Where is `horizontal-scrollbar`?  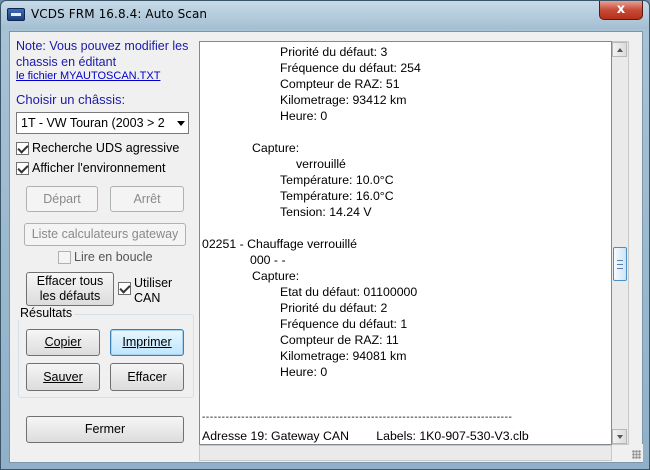
horizontal-scrollbar is located at coordinates (405, 453).